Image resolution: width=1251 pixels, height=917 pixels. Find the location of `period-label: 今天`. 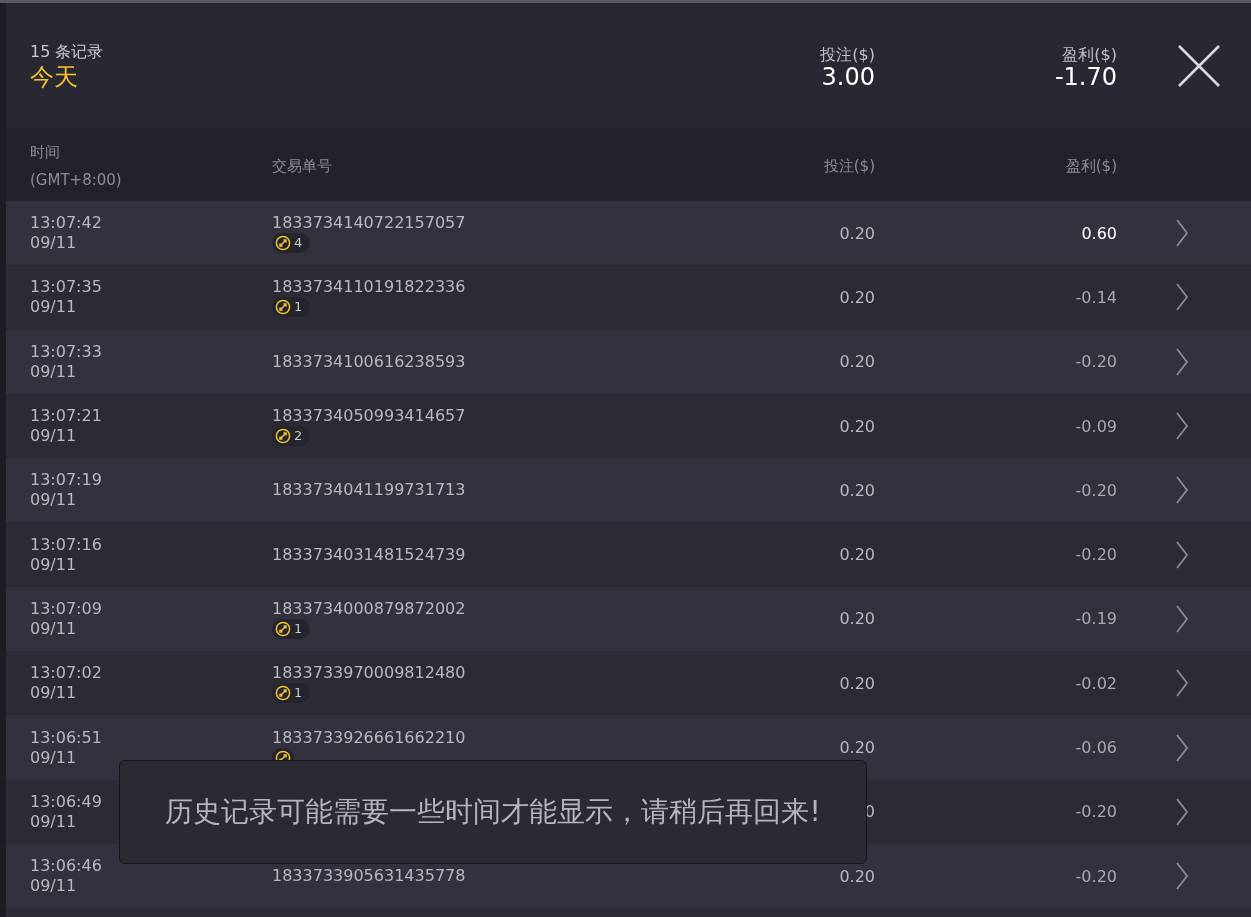

period-label: 今天 is located at coordinates (54, 77).